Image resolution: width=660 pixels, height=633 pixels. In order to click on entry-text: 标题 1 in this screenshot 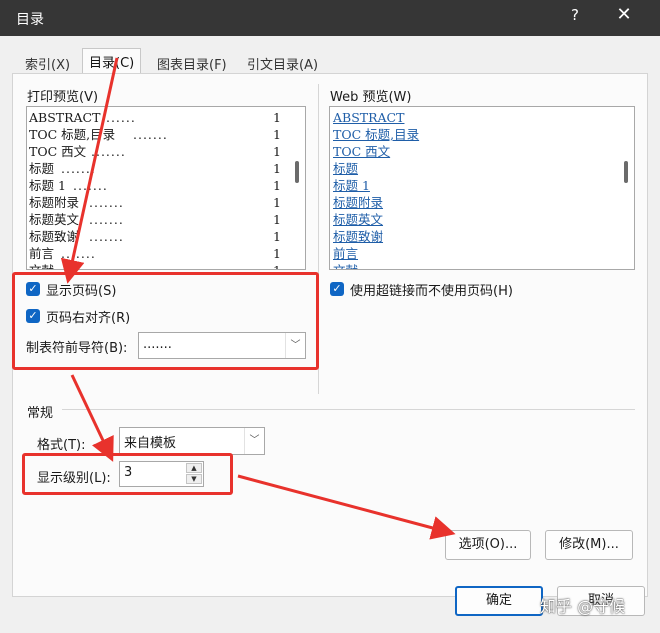, I will do `click(47, 185)`.